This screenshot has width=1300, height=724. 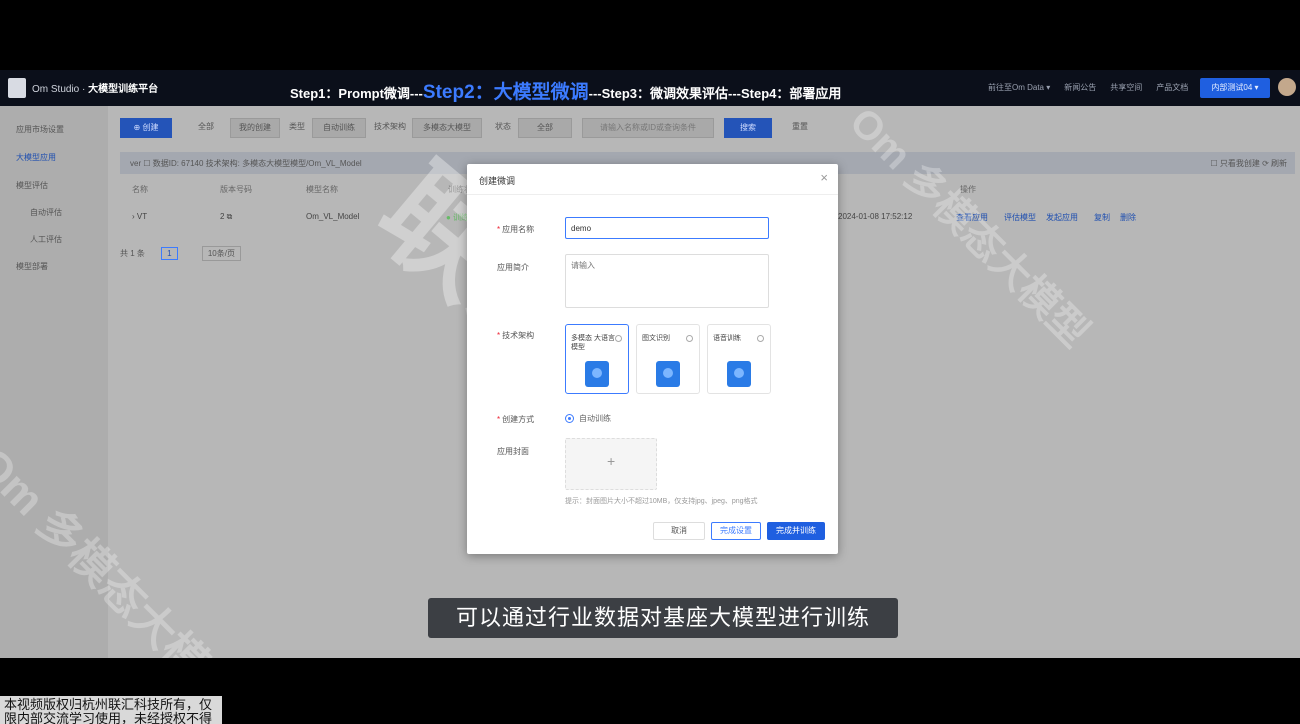 I want to click on app-desc-textarea, so click(x=667, y=281).